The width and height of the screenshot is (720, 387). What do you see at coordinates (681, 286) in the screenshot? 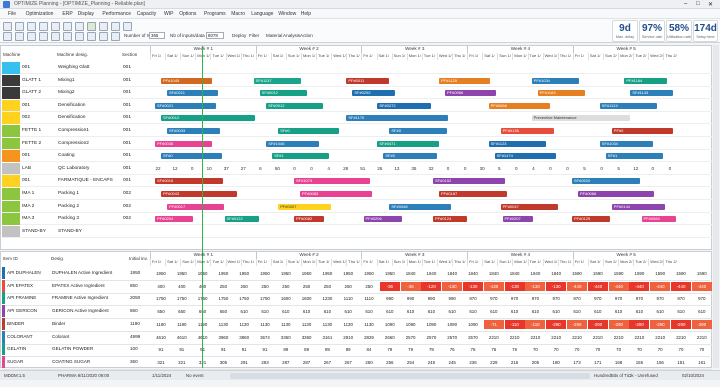
I see `inventory-cell: -440` at bounding box center [681, 286].